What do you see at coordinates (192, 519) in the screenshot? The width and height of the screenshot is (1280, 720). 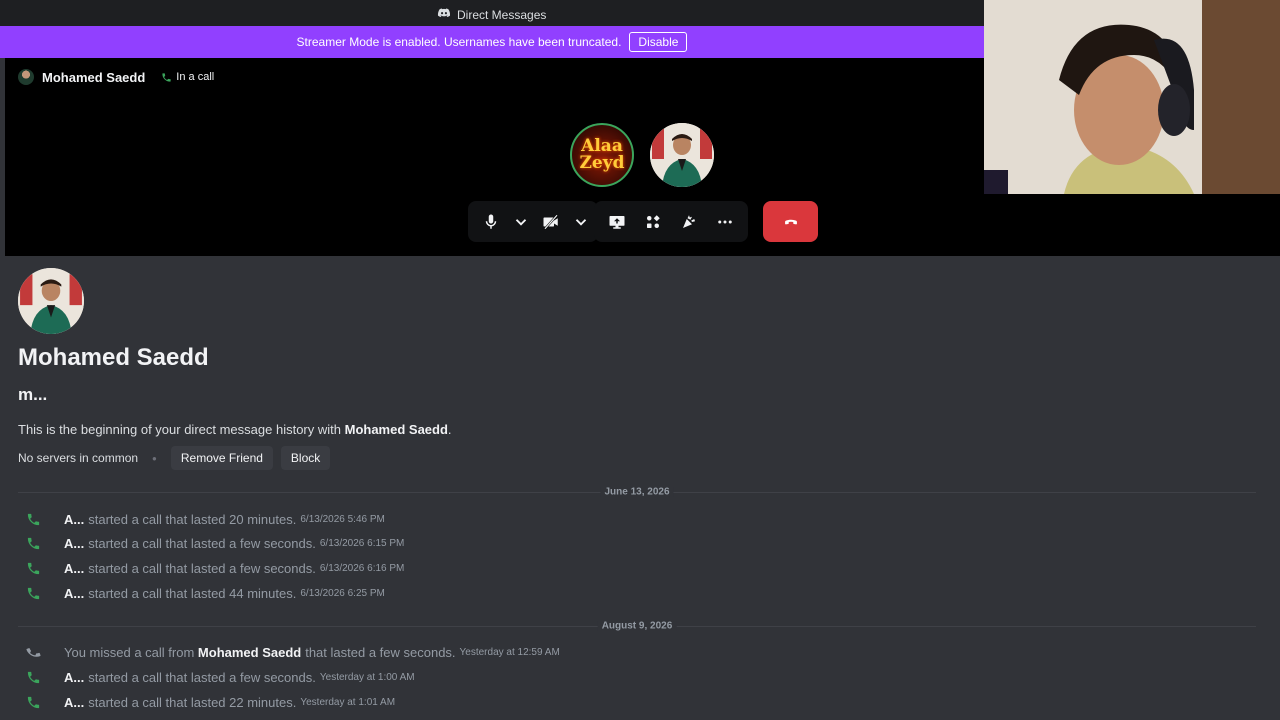 I see `call-log-text: started a call that lasted 20 minutes.` at bounding box center [192, 519].